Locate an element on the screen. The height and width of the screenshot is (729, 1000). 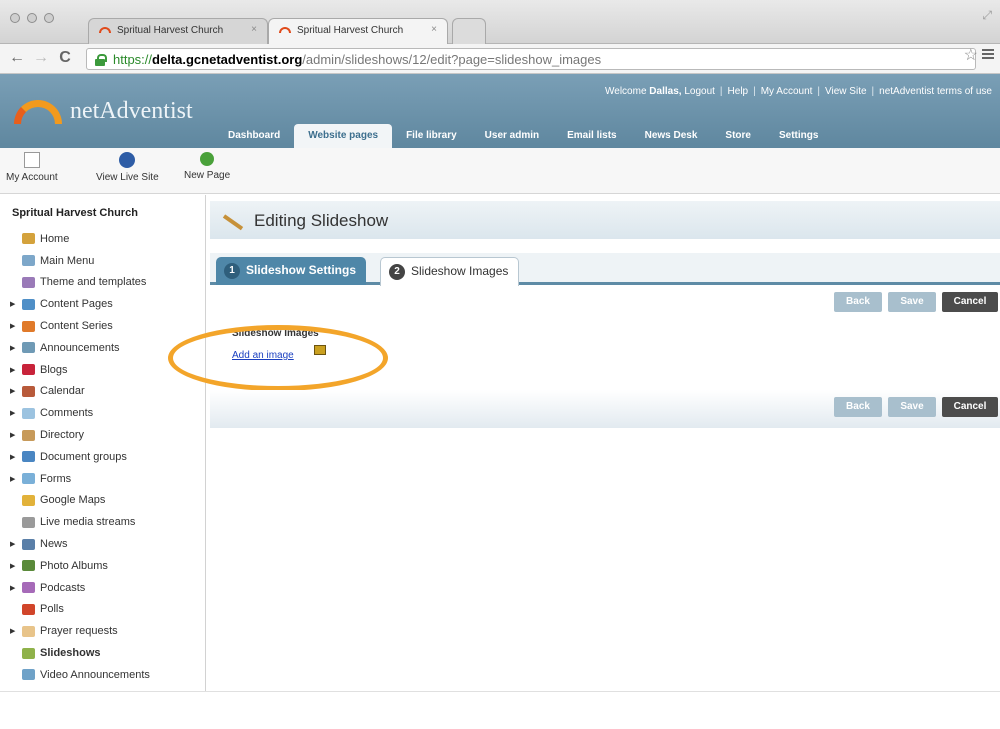
sidebar-item-comments: ▶ Comments is located at coordinates (80, 413).